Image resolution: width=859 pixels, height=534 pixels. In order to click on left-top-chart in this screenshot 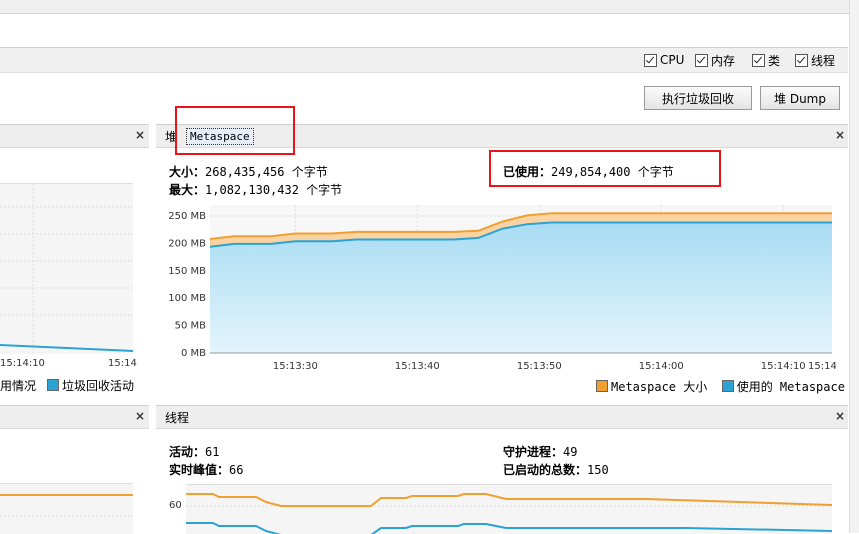, I will do `click(66, 268)`.